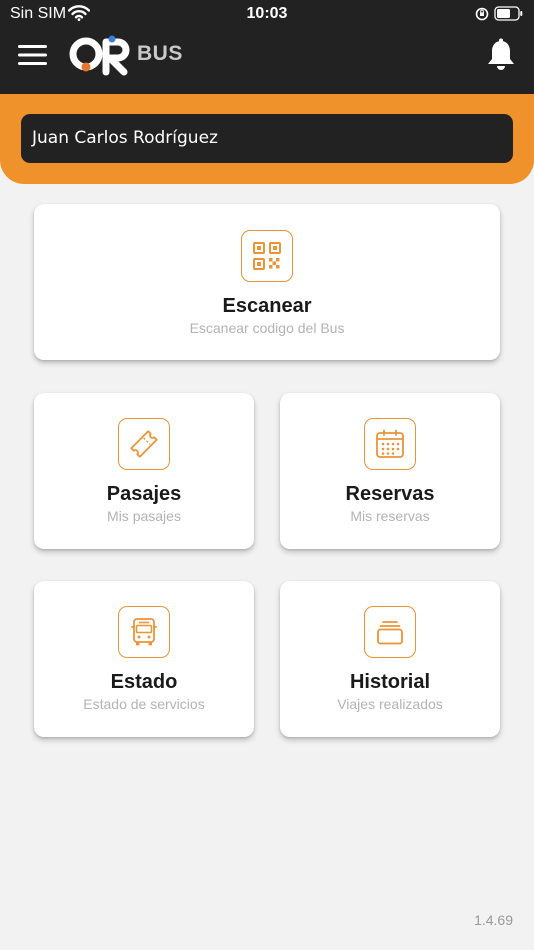 This screenshot has height=950, width=534. Describe the element at coordinates (390, 682) in the screenshot. I see `history-card-title: Historial` at that location.